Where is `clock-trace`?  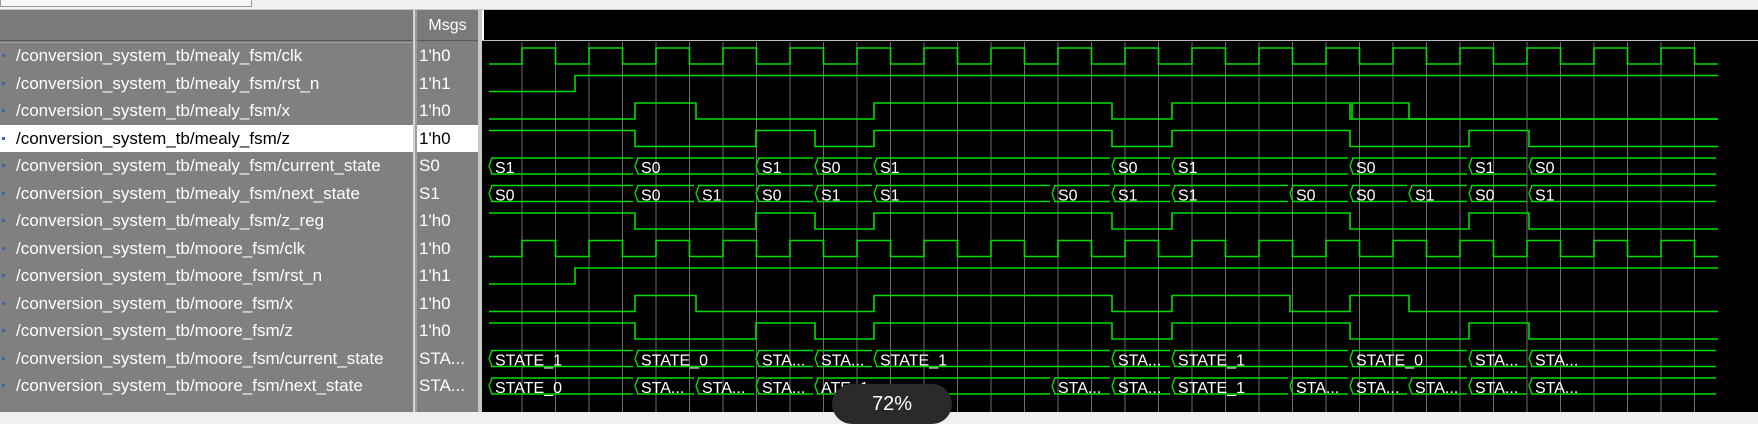 clock-trace is located at coordinates (1103, 56).